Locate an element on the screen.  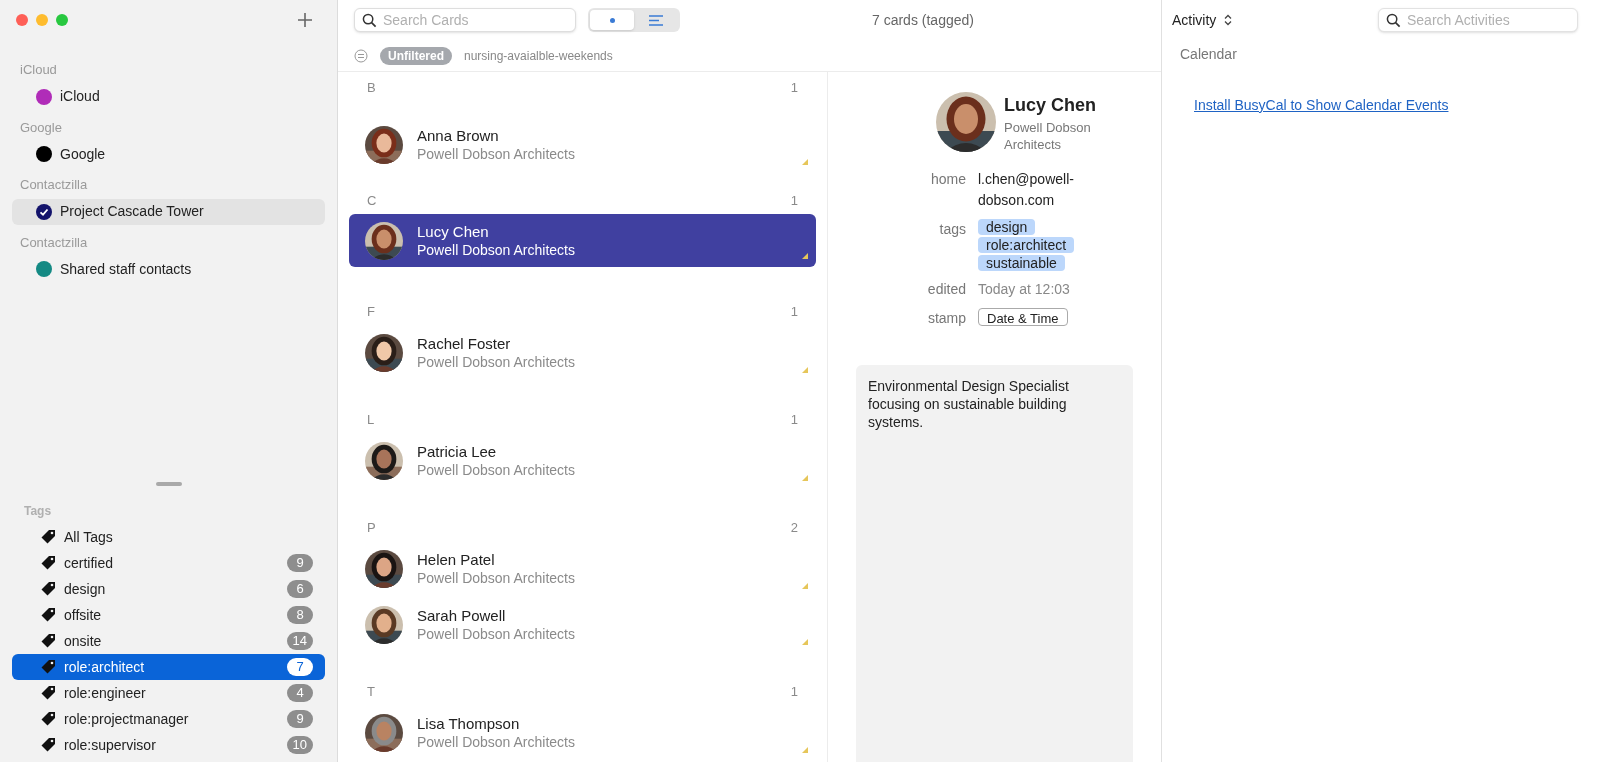
contact-card: Helen Patel Powell Dobson Architects is located at coordinates (582, 569).